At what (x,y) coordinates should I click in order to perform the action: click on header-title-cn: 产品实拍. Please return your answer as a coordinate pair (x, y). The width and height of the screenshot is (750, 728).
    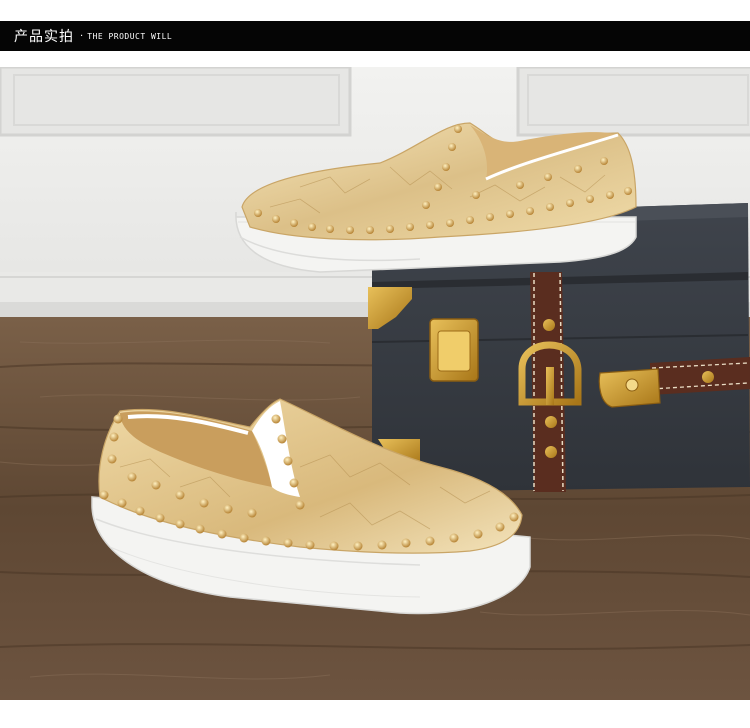
    Looking at the image, I should click on (44, 37).